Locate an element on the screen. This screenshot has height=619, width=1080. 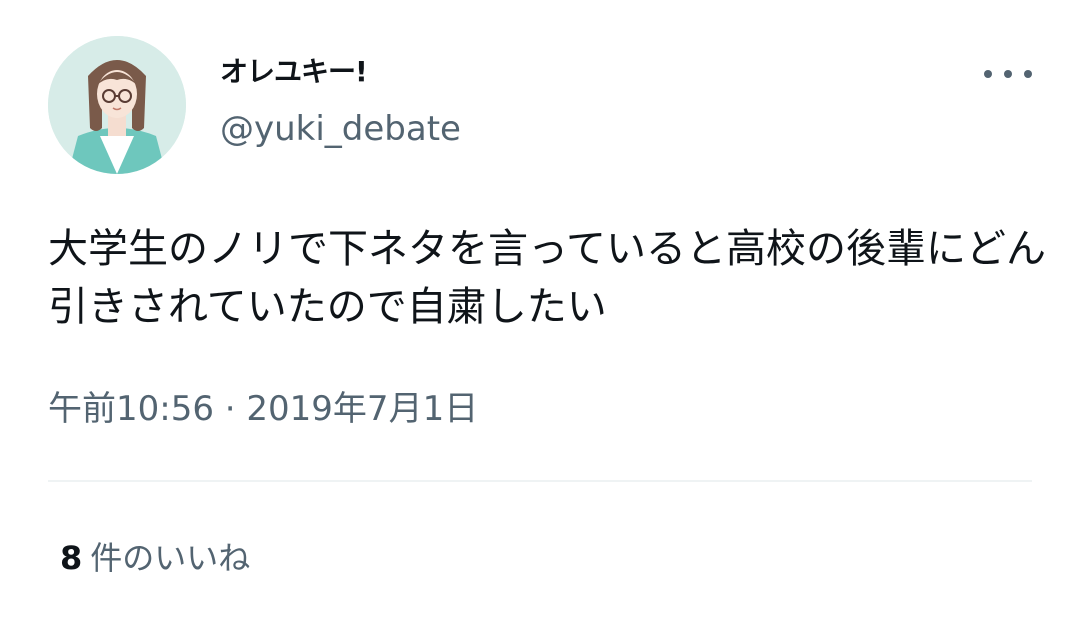
more-horizontal-icon is located at coordinates (1008, 74).